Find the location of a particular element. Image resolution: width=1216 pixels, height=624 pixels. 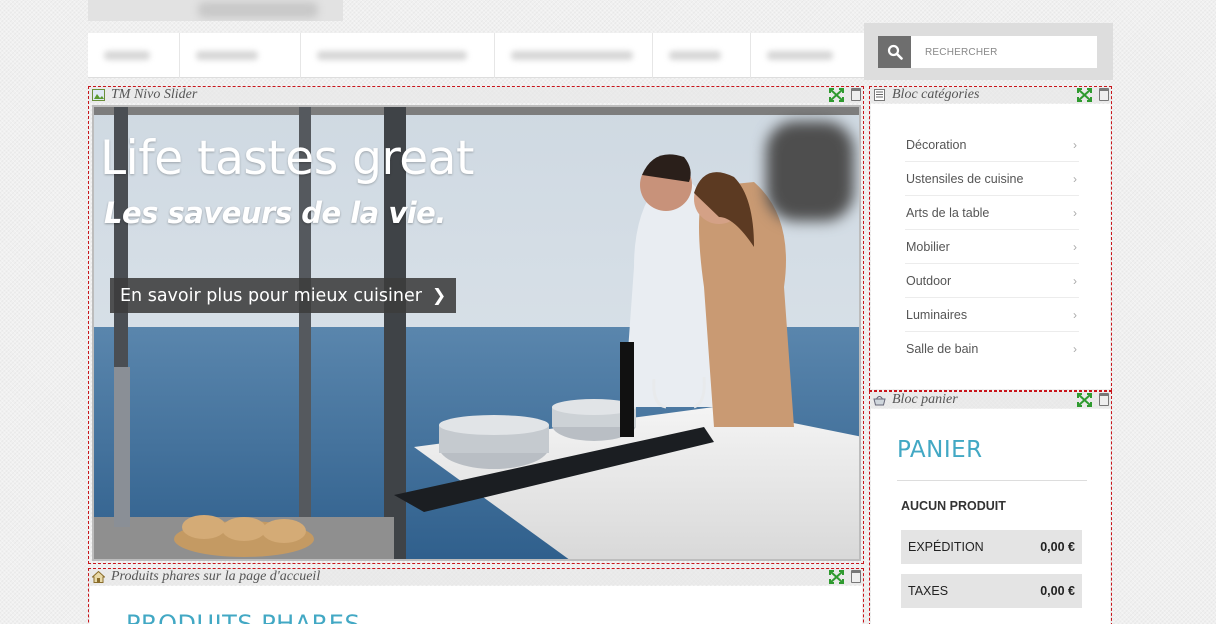

top-menu is located at coordinates (476, 55).